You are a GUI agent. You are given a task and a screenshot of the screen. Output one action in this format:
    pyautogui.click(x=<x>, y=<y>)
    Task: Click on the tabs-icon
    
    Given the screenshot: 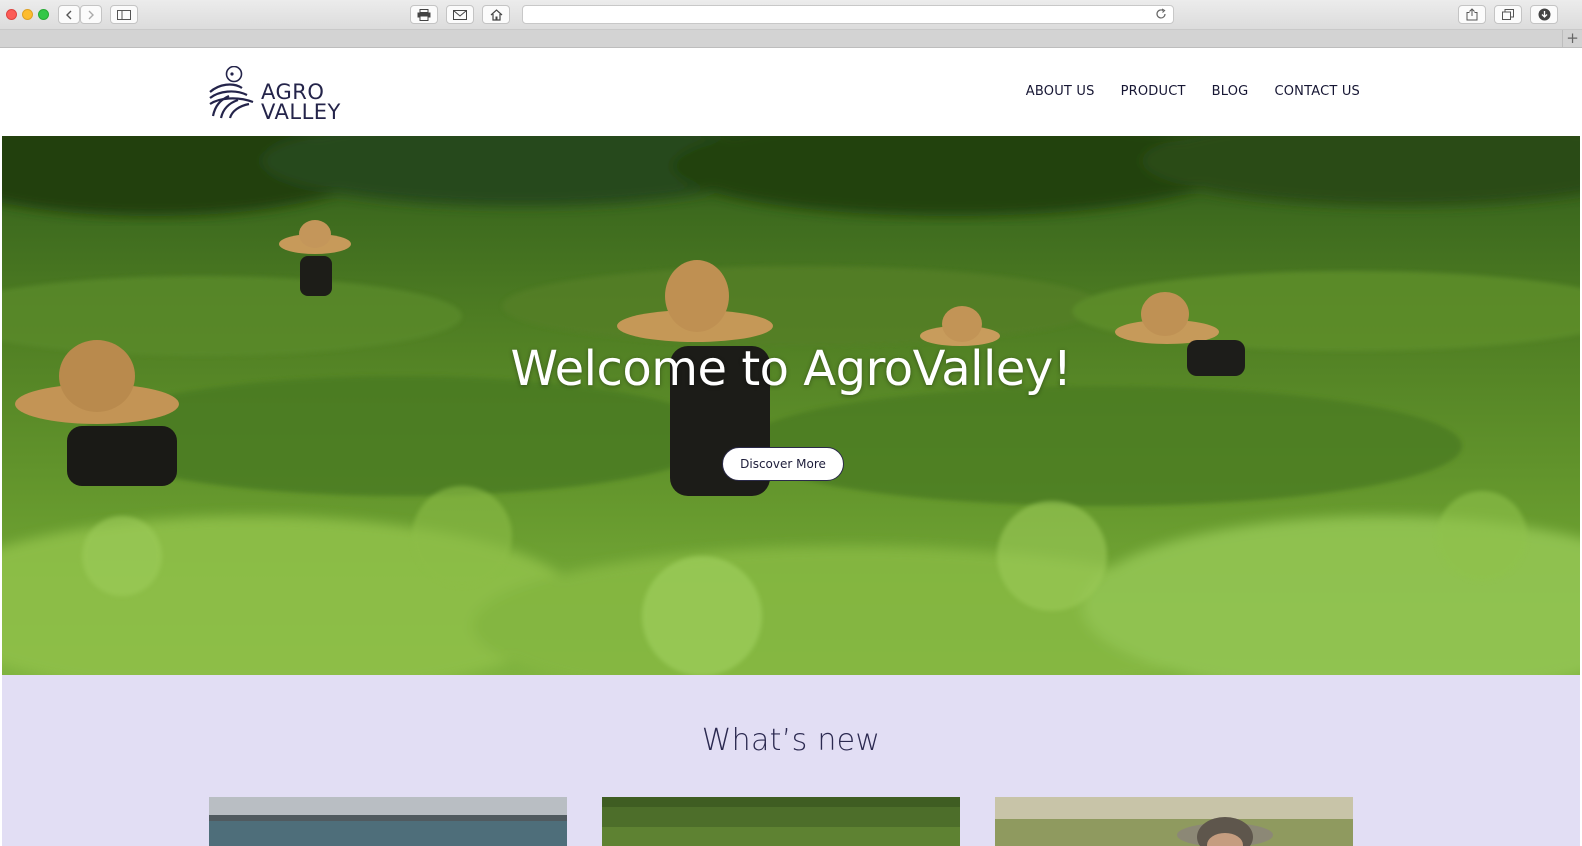 What is the action you would take?
    pyautogui.click(x=1508, y=14)
    